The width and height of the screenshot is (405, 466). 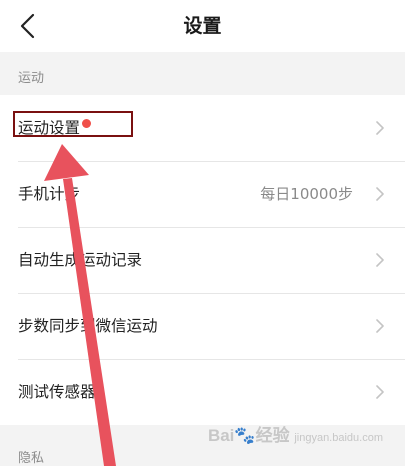 I want to click on settings-row-auto-record: 自动生成运动记录, so click(x=202, y=260).